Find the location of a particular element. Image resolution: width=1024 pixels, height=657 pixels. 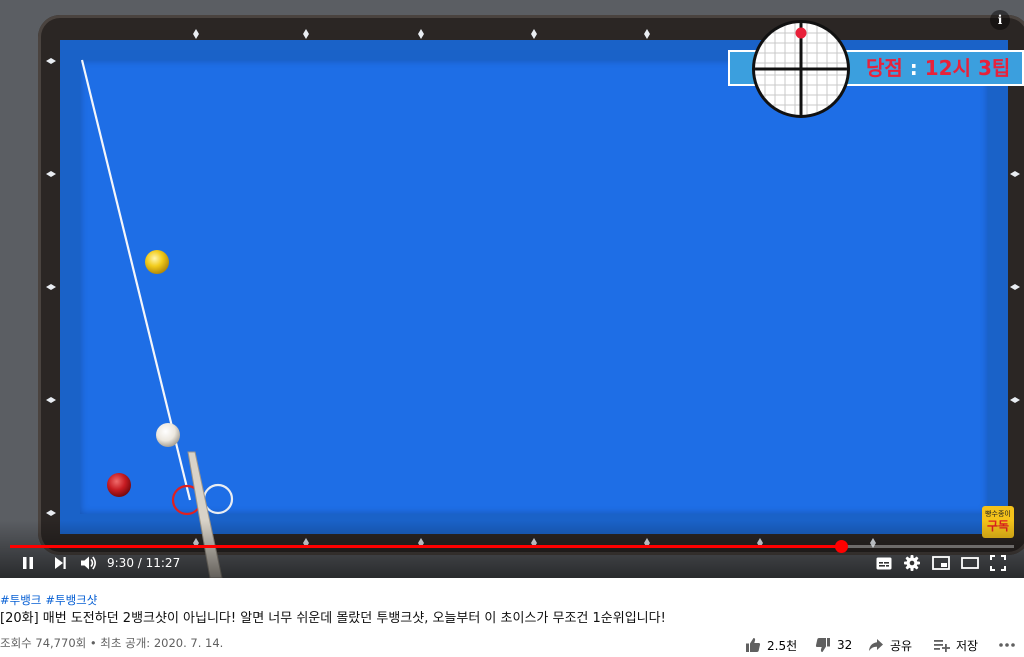

time-display: 9:30 / 11:27 is located at coordinates (144, 563).